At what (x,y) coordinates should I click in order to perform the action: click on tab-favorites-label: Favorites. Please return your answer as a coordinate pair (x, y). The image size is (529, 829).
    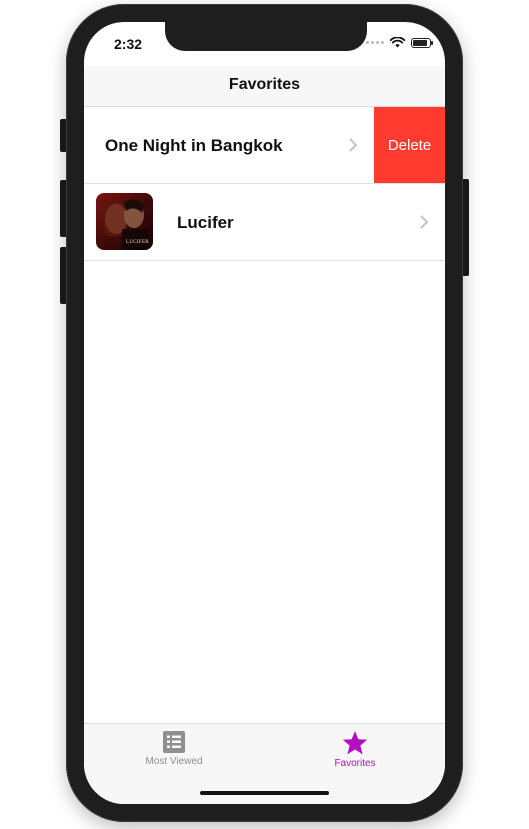
    Looking at the image, I should click on (355, 763).